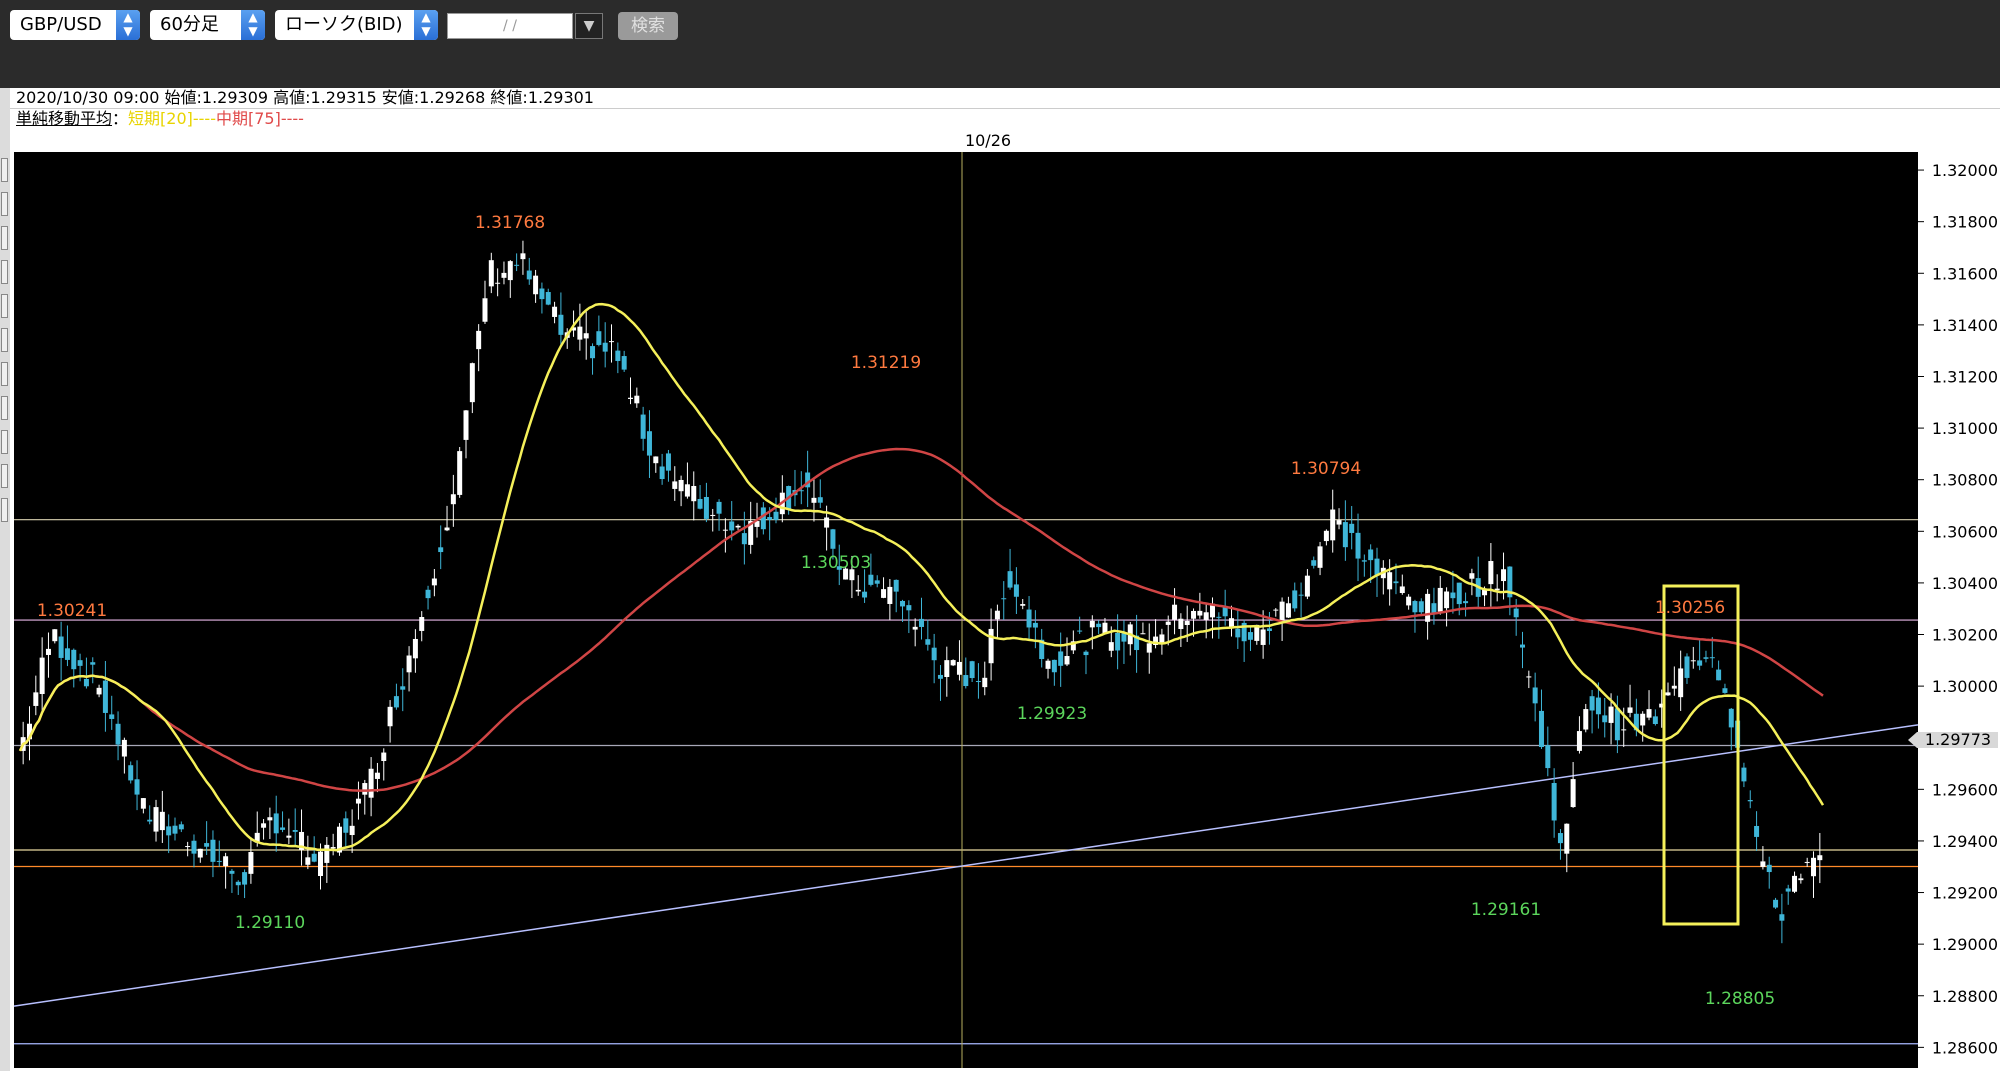 This screenshot has height=1071, width=2000. What do you see at coordinates (510, 26) in the screenshot?
I see `date-input: / /` at bounding box center [510, 26].